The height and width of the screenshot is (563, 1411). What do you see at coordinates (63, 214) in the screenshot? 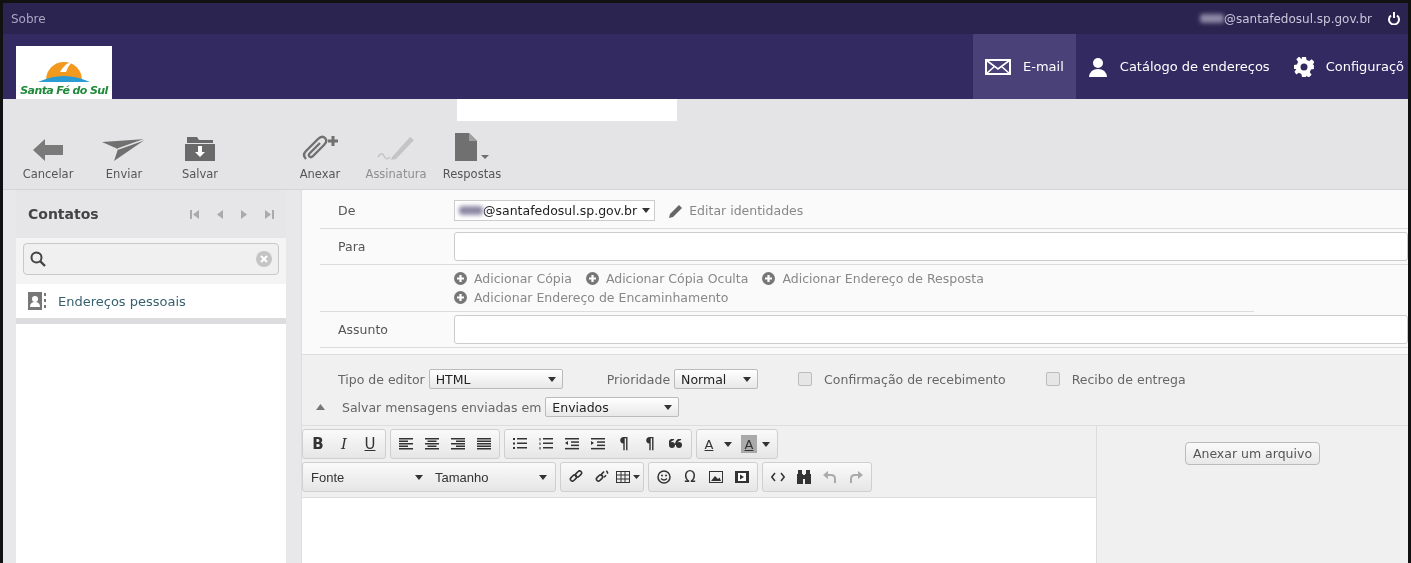
I see `panel-title: Contatos` at bounding box center [63, 214].